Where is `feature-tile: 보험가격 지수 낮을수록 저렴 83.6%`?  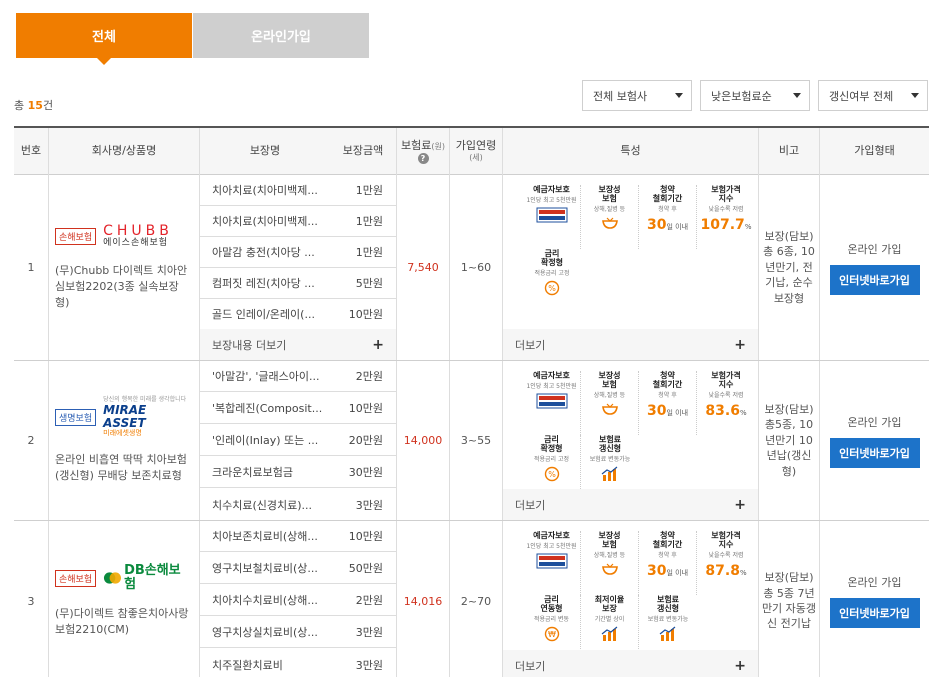
feature-tile: 보험가격 지수 낮을수록 저렴 83.6% is located at coordinates (726, 403).